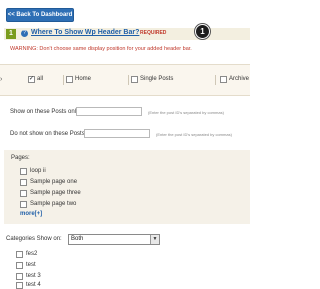 This screenshot has width=320, height=289. What do you see at coordinates (32, 254) in the screenshot?
I see `category-label: fes2` at bounding box center [32, 254].